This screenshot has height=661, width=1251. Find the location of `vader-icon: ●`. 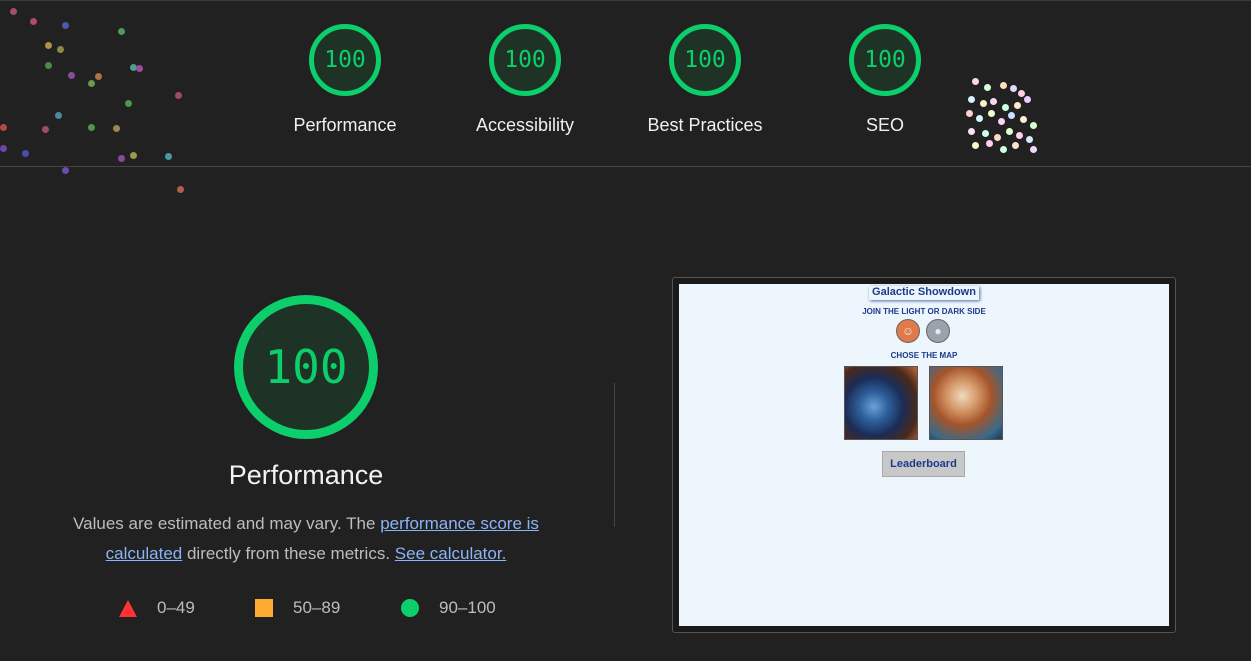

vader-icon: ● is located at coordinates (938, 331).